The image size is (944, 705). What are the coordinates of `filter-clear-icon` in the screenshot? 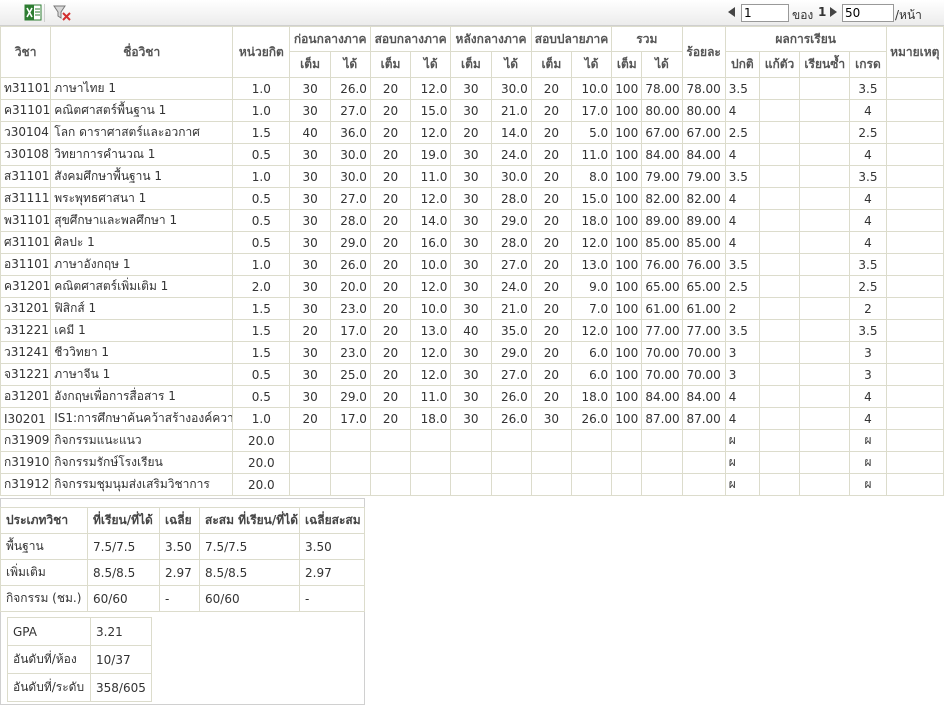 It's located at (61, 12).